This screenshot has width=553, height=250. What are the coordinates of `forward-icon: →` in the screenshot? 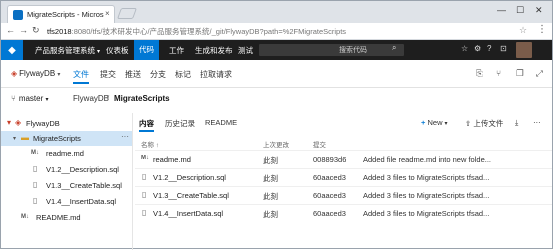 It's located at (23, 30).